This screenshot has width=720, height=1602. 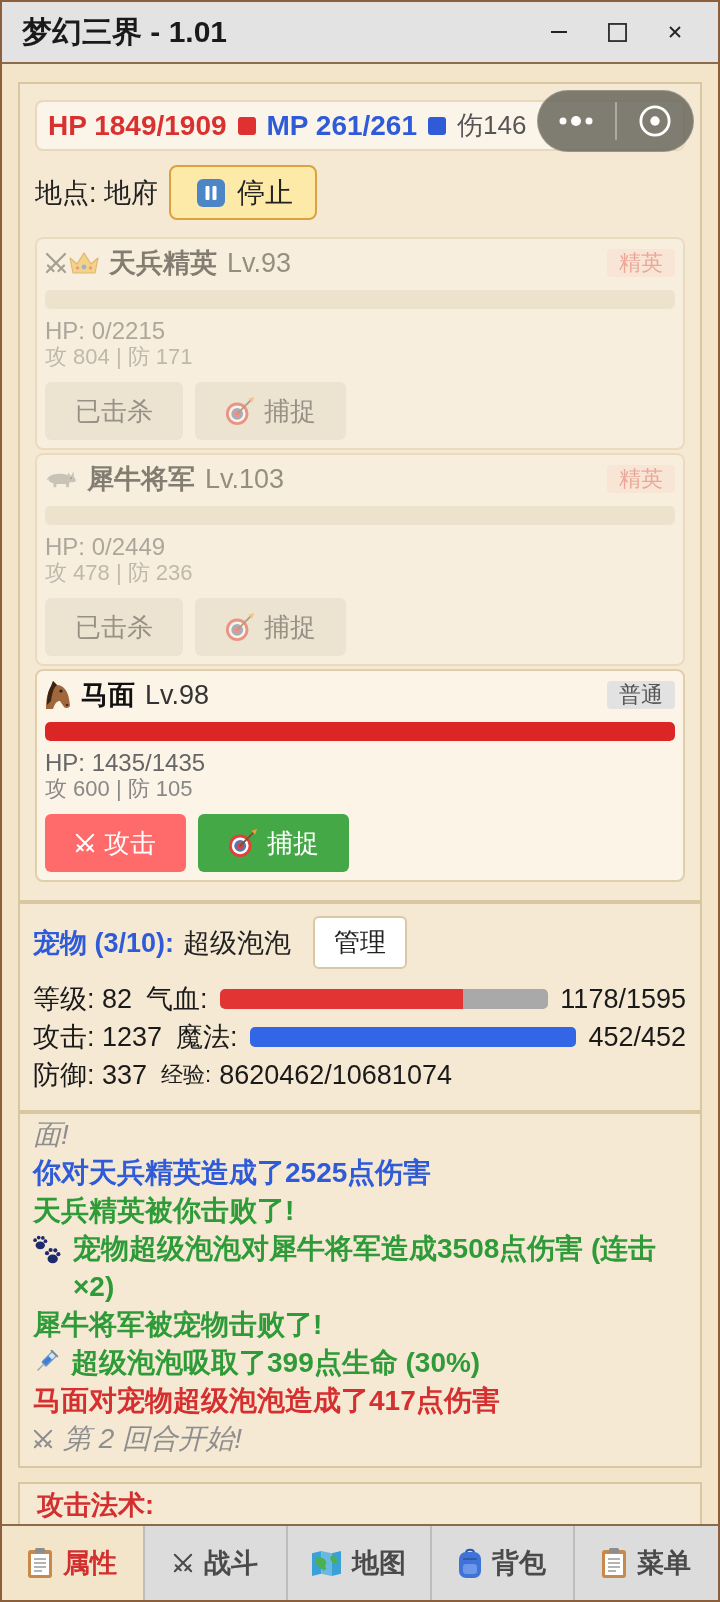 I want to click on log-message: 马面对宠物超级泡泡造成了417点伤害, so click(x=266, y=1401).